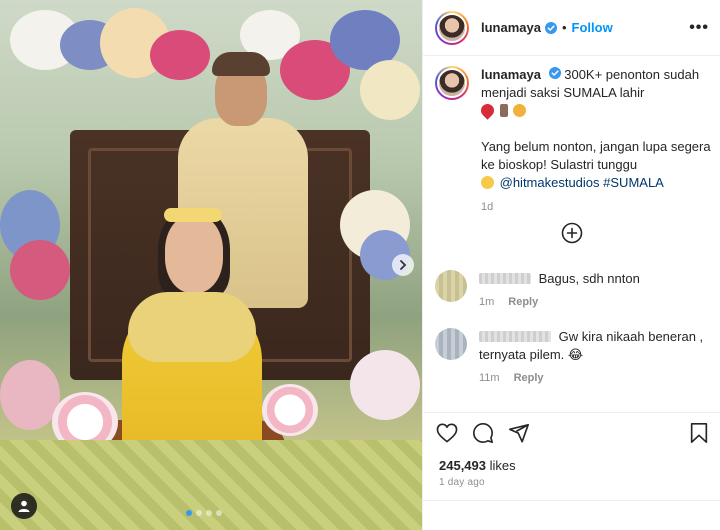 Image resolution: width=720 pixels, height=530 pixels. Describe the element at coordinates (575, 290) in the screenshot. I see `comment-item: Bagus, sdh nnton 1m Reply` at that location.